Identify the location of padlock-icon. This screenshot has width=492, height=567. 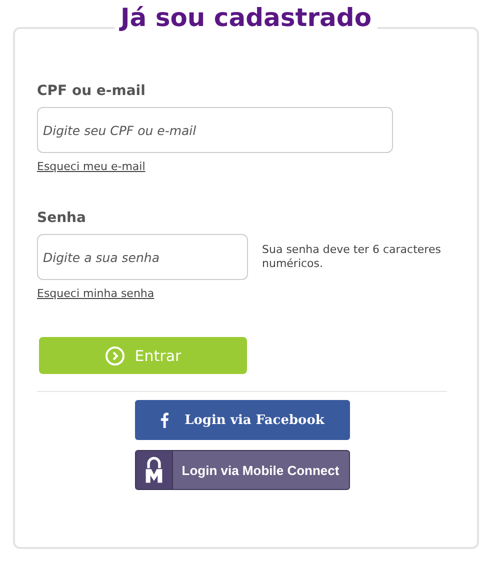
(154, 470).